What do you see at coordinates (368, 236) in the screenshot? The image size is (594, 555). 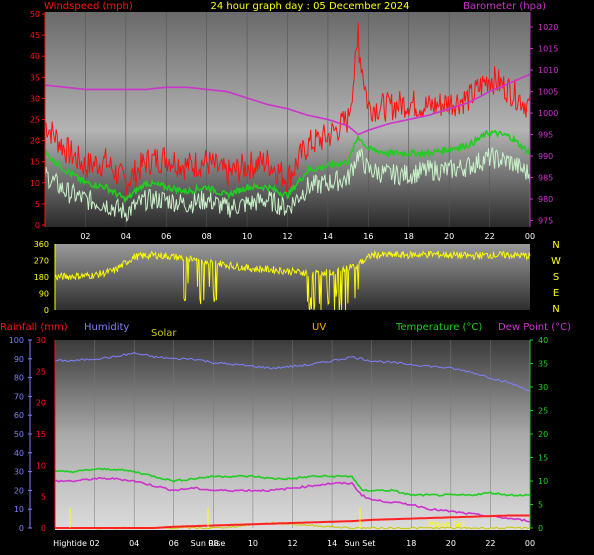 I see `top-x-tick-label: 16` at bounding box center [368, 236].